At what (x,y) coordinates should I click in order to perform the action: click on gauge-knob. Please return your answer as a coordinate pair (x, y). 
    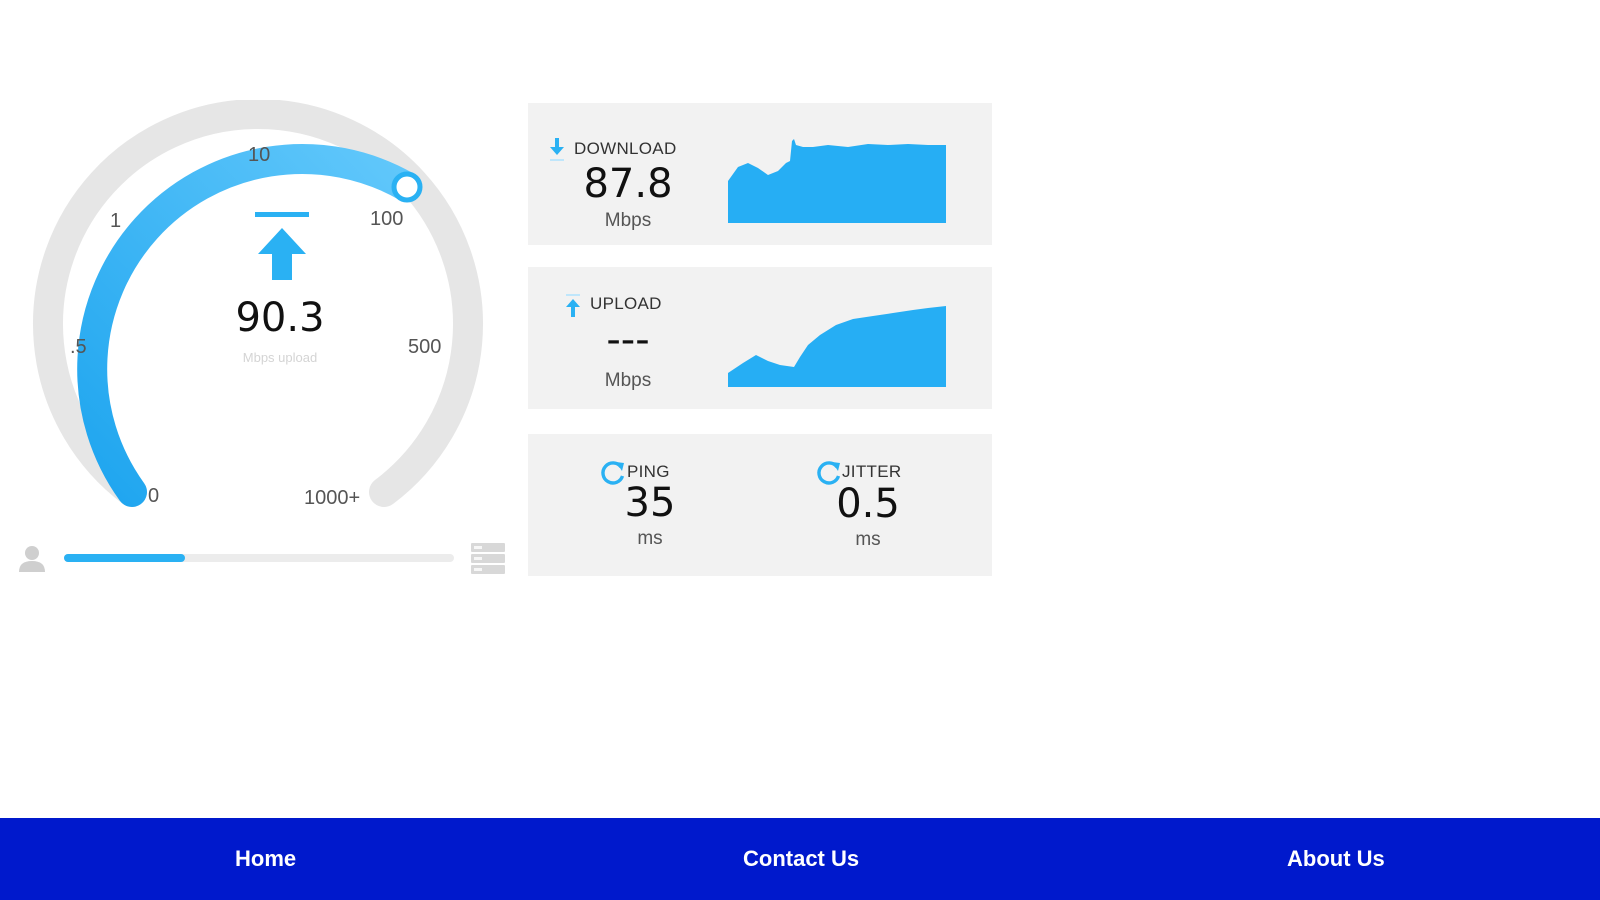
    Looking at the image, I should click on (407, 187).